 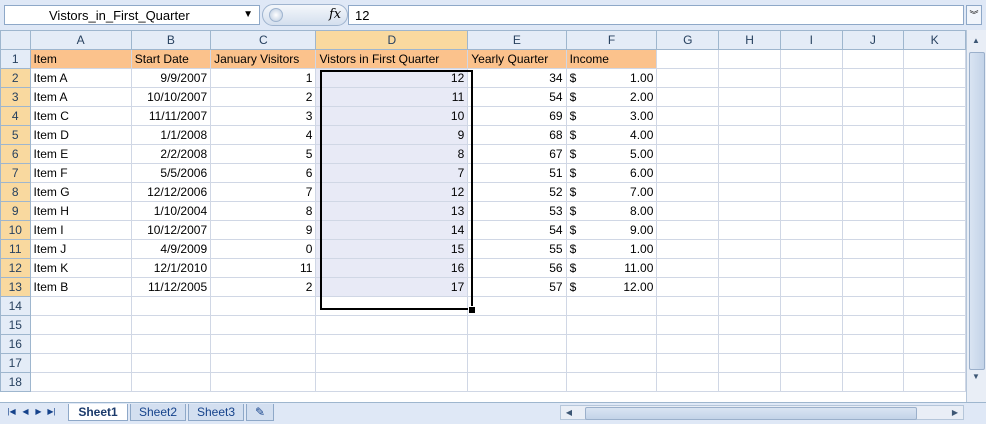 I want to click on cell-a9: Item H, so click(x=80, y=211).